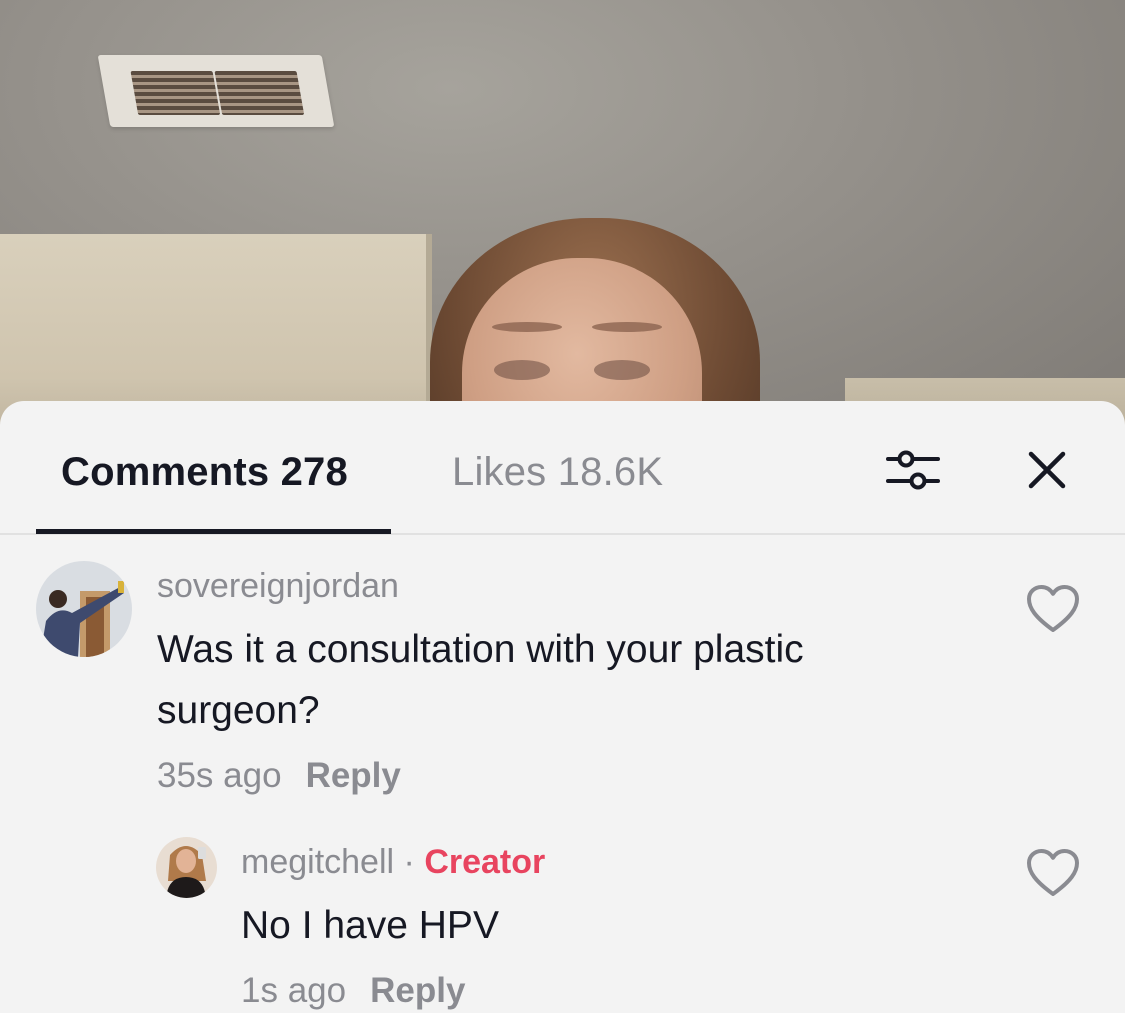  I want to click on ceiling-vent, so click(216, 91).